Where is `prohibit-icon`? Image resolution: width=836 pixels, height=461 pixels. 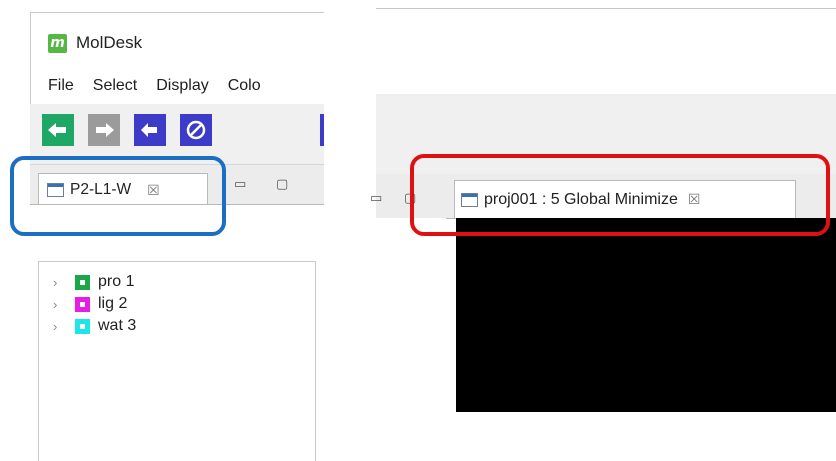
prohibit-icon is located at coordinates (196, 130).